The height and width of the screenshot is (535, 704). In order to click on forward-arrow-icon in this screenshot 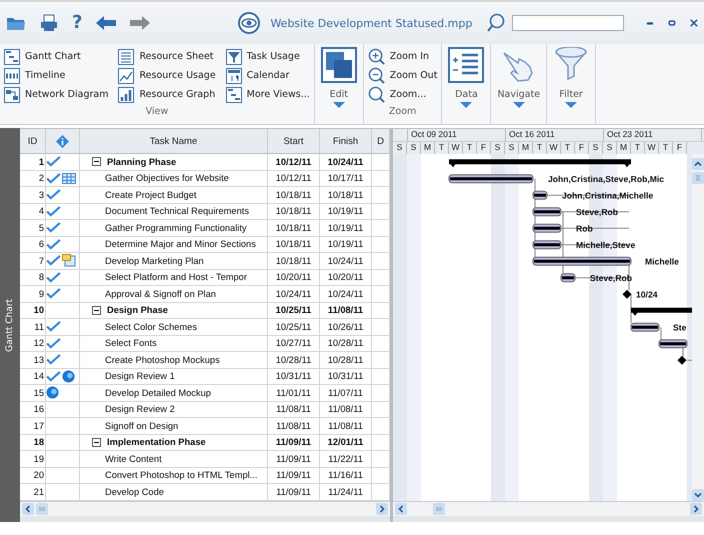, I will do `click(140, 23)`.